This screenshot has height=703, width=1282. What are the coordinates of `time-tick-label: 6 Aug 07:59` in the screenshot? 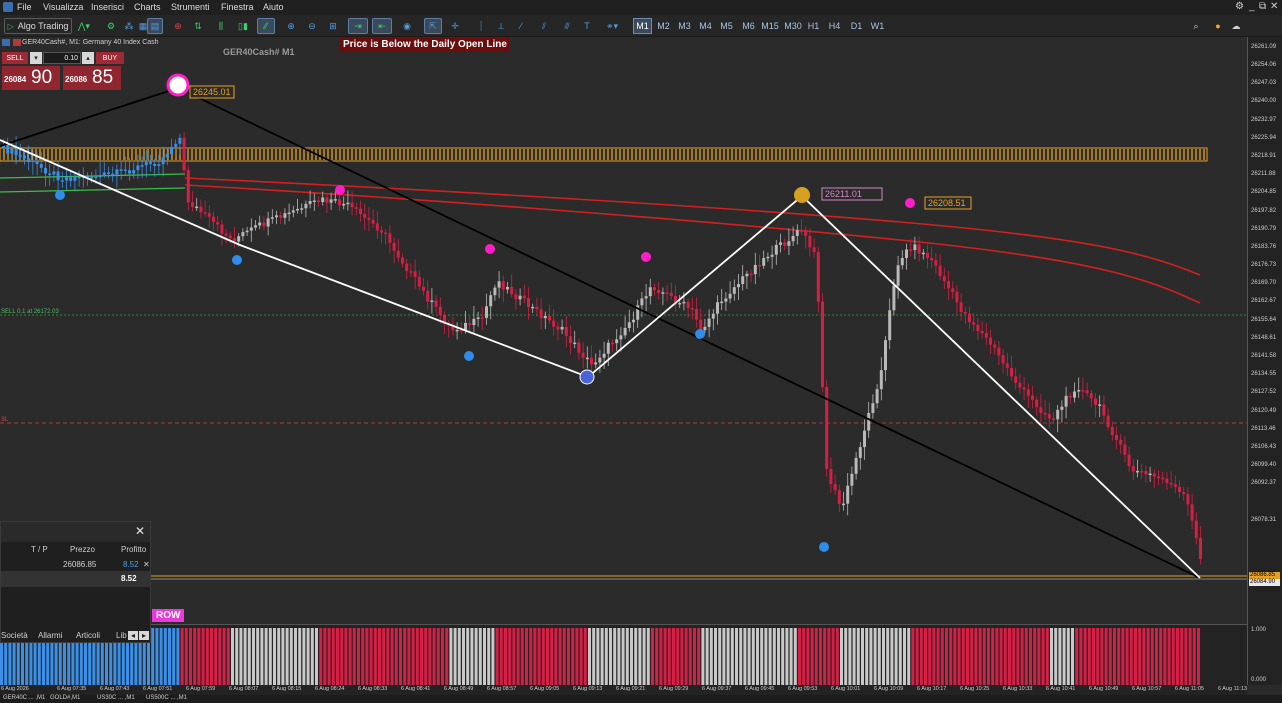 It's located at (201, 689).